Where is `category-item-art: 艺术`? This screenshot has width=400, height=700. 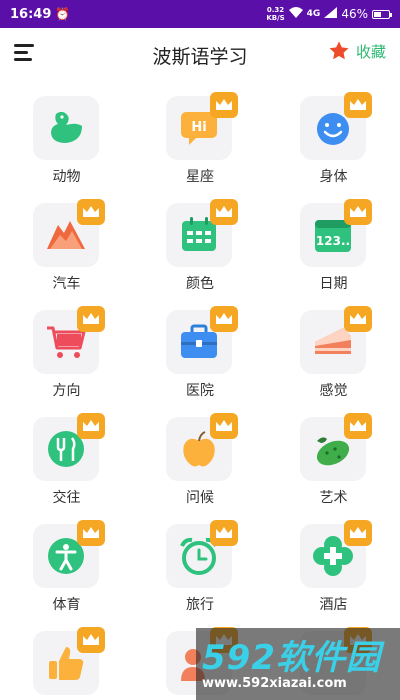 category-item-art: 艺术 is located at coordinates (333, 460).